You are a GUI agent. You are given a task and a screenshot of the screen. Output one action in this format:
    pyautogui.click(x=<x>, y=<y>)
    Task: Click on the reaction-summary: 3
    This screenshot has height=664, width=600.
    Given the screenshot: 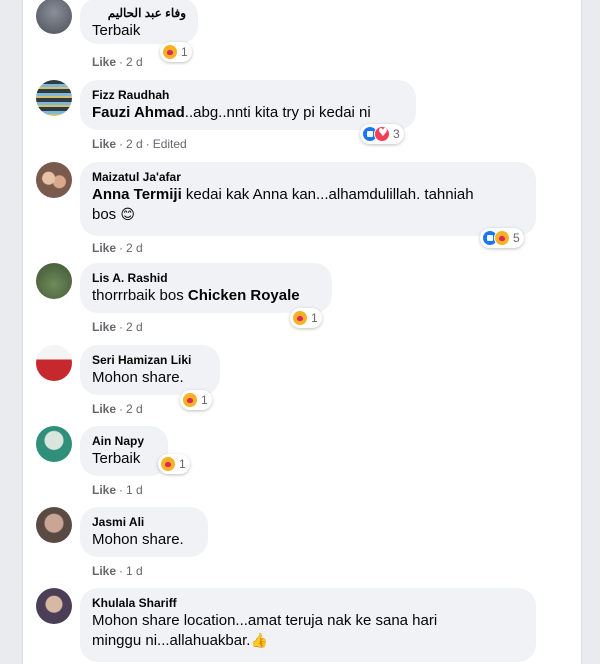 What is the action you would take?
    pyautogui.click(x=382, y=134)
    